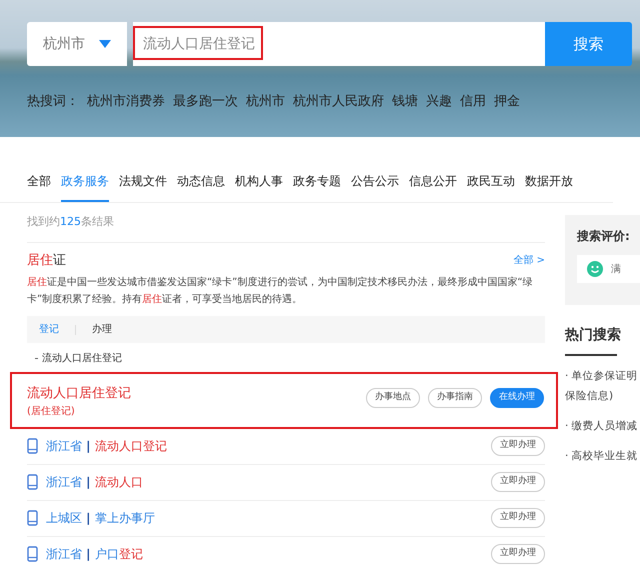 The width and height of the screenshot is (640, 566). Describe the element at coordinates (265, 102) in the screenshot. I see `hot-word-link: 杭州市` at that location.